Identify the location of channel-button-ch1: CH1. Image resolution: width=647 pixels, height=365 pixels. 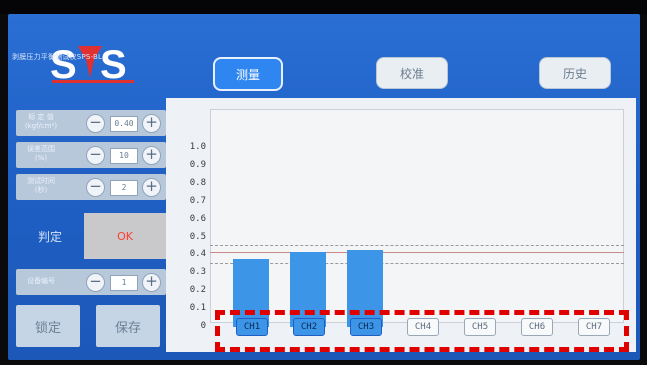
(252, 327).